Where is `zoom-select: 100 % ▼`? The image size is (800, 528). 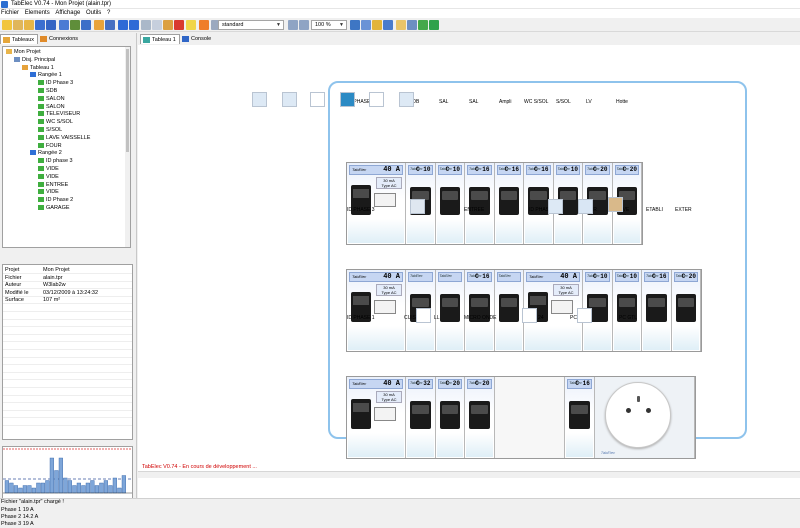
zoom-select: 100 % ▼ is located at coordinates (329, 25).